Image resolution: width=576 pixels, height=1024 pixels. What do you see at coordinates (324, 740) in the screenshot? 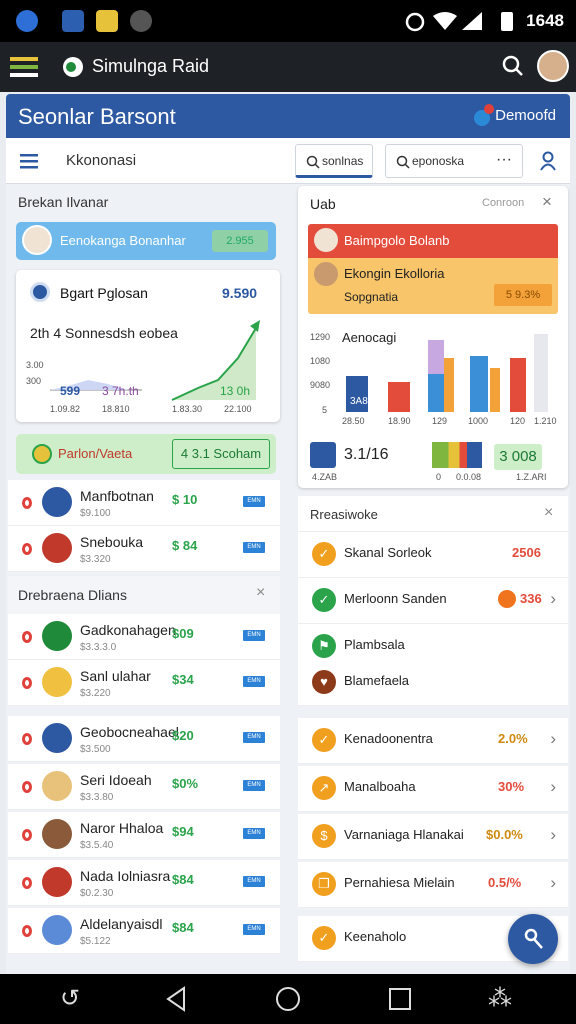
I see `check-icon: ✓` at bounding box center [324, 740].